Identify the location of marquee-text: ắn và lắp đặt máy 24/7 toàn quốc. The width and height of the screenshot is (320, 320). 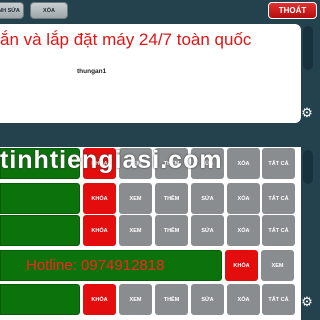
(126, 39).